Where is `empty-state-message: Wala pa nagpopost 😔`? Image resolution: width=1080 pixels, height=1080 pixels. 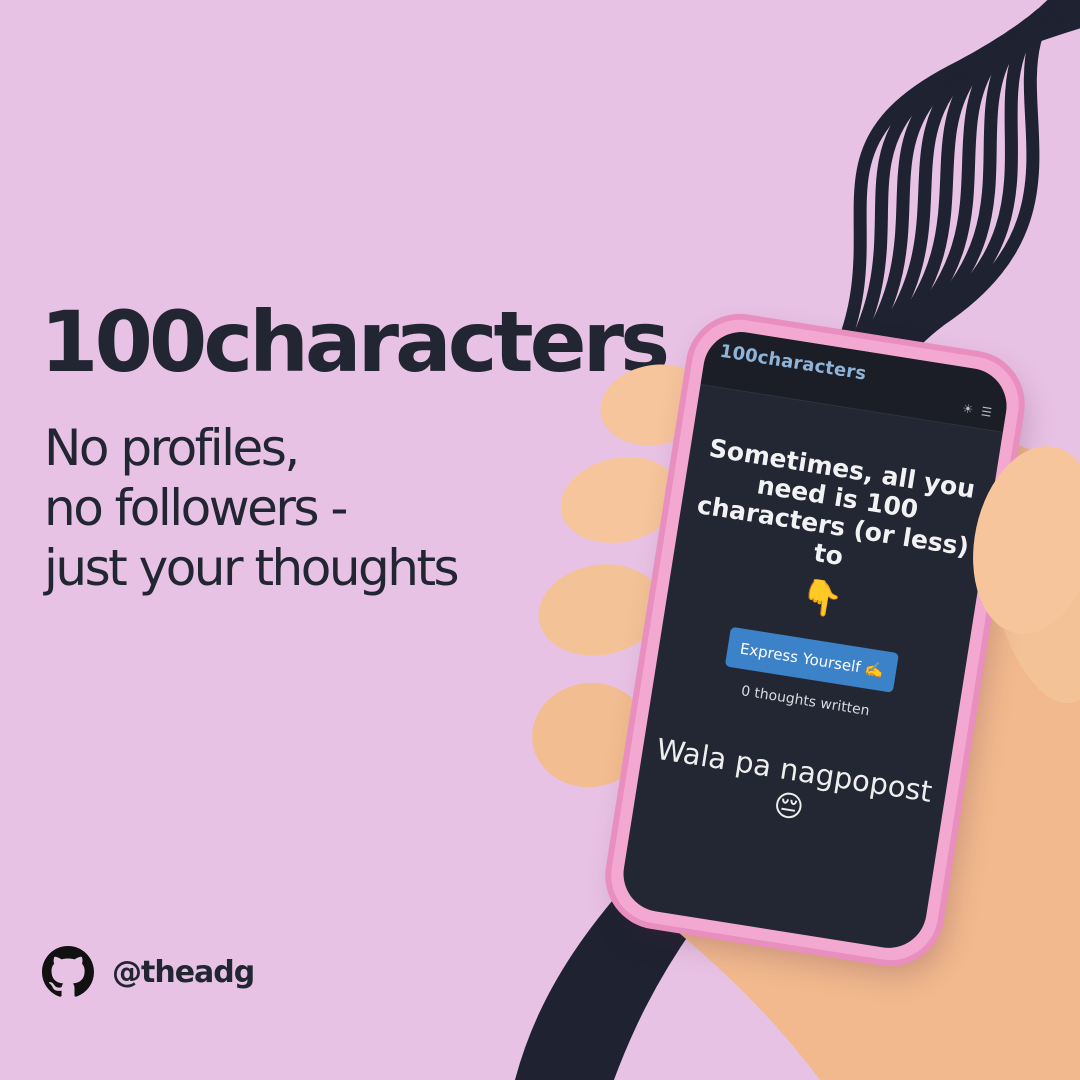
empty-state-message: Wala pa nagpopost 😔 is located at coordinates (794, 778).